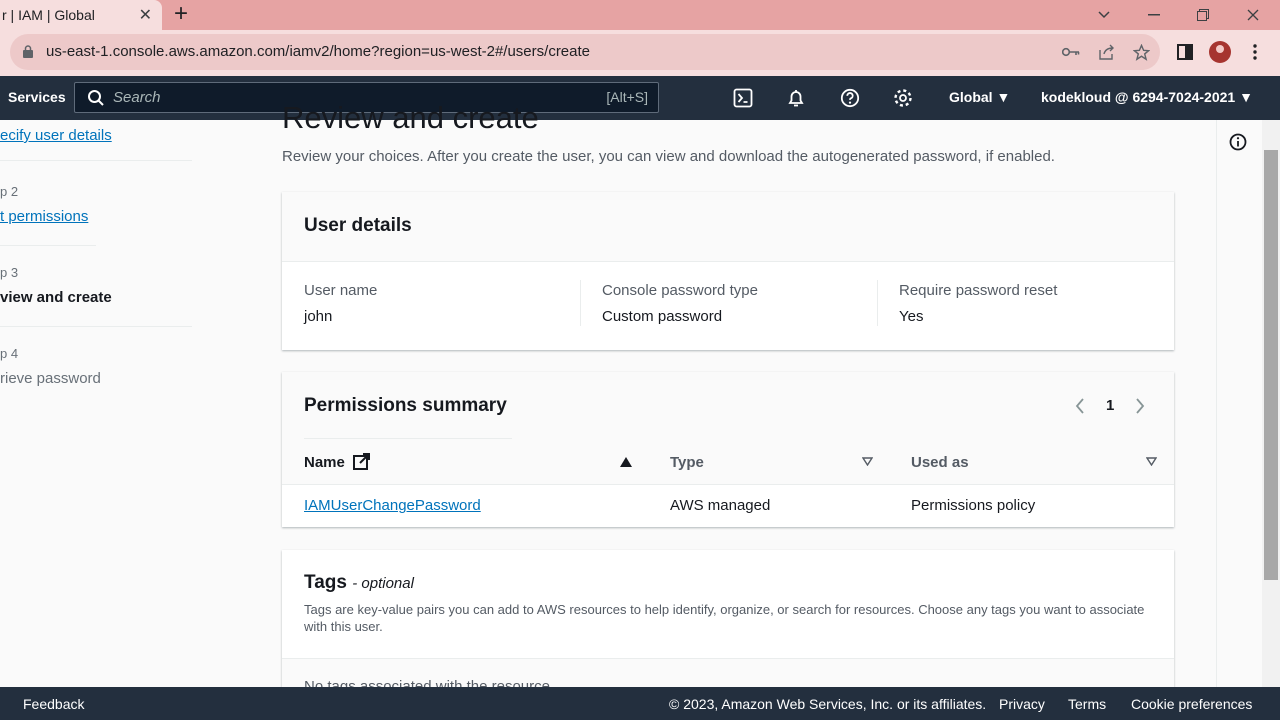 The height and width of the screenshot is (720, 1280). I want to click on policy-used-as: Permissions policy, so click(973, 505).